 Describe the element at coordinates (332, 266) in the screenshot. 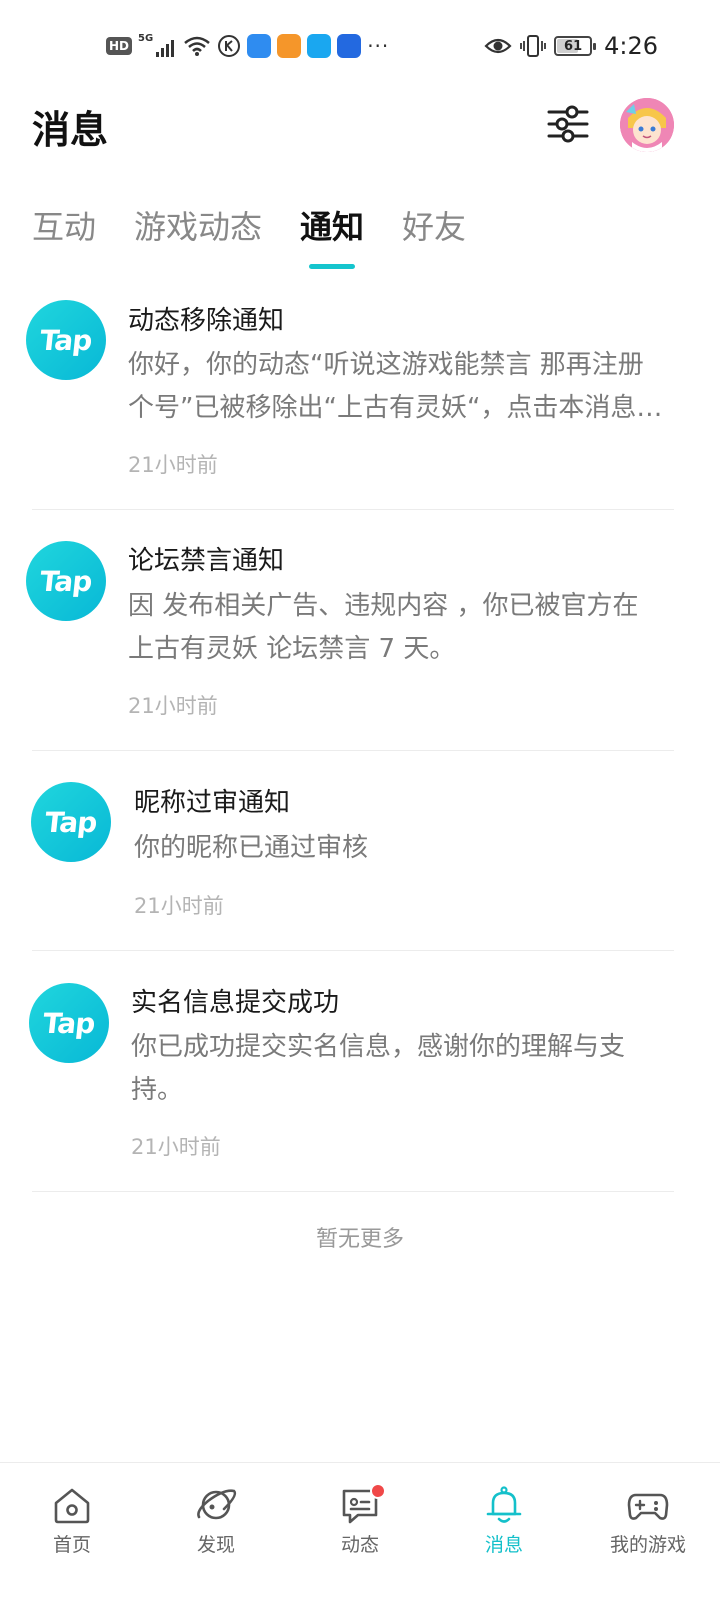

I see `active-tab-indicator` at that location.